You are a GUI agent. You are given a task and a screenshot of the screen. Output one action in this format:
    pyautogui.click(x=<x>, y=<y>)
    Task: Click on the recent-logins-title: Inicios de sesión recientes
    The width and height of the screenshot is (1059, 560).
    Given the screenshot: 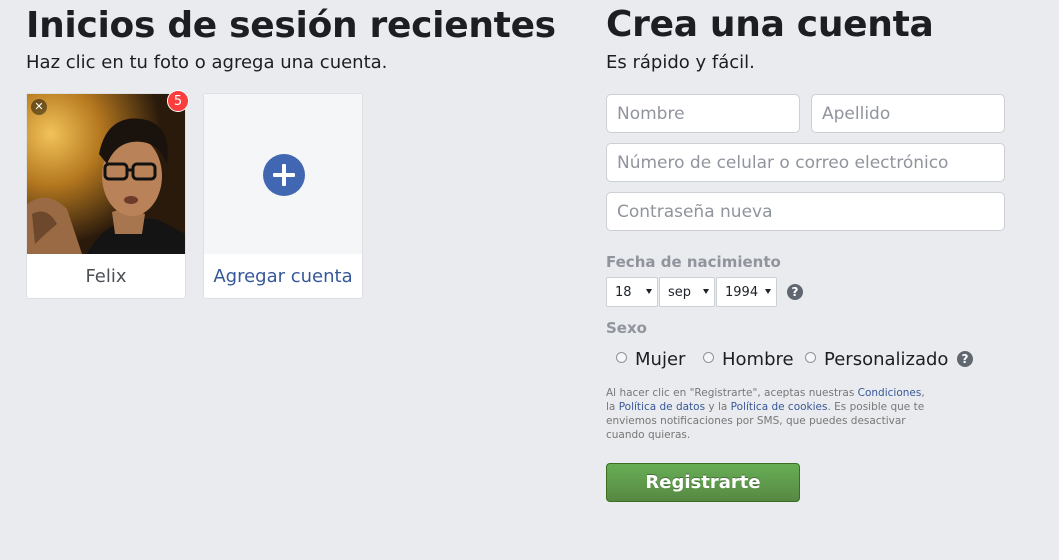 What is the action you would take?
    pyautogui.click(x=291, y=25)
    